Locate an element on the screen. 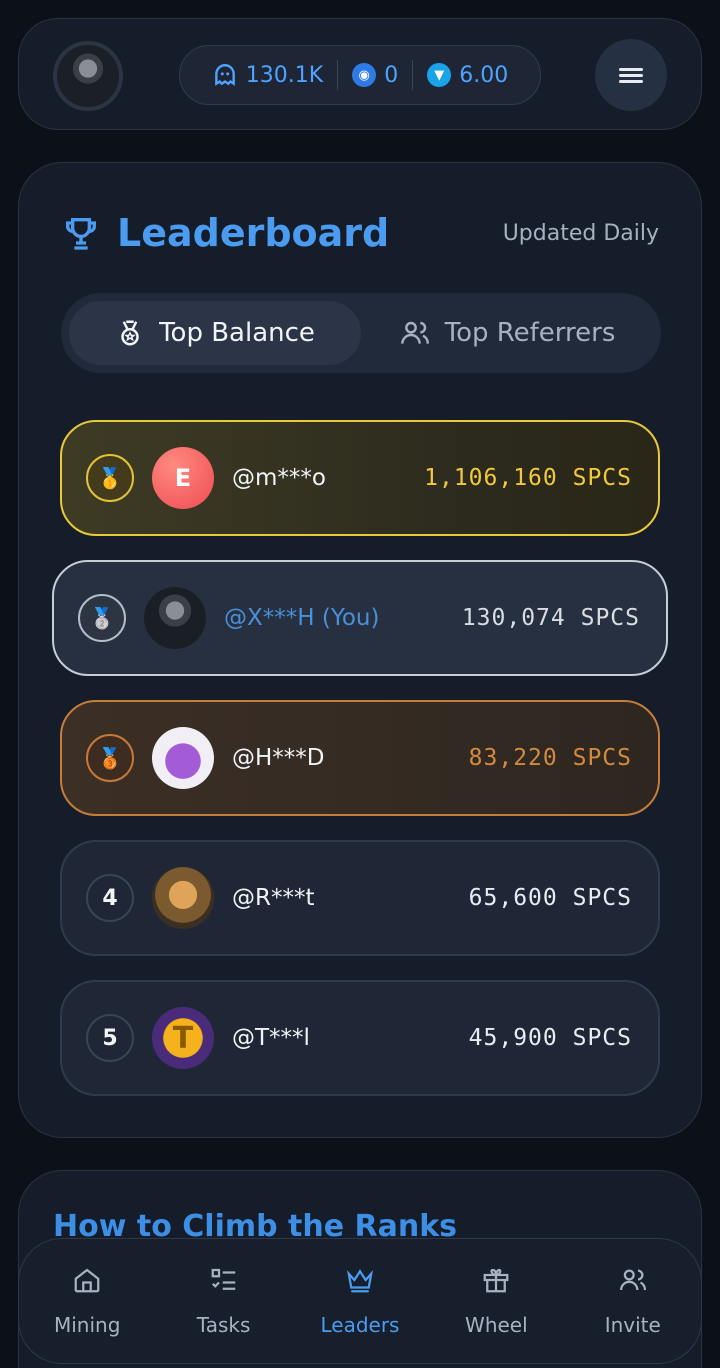  username: @m***o is located at coordinates (279, 478).